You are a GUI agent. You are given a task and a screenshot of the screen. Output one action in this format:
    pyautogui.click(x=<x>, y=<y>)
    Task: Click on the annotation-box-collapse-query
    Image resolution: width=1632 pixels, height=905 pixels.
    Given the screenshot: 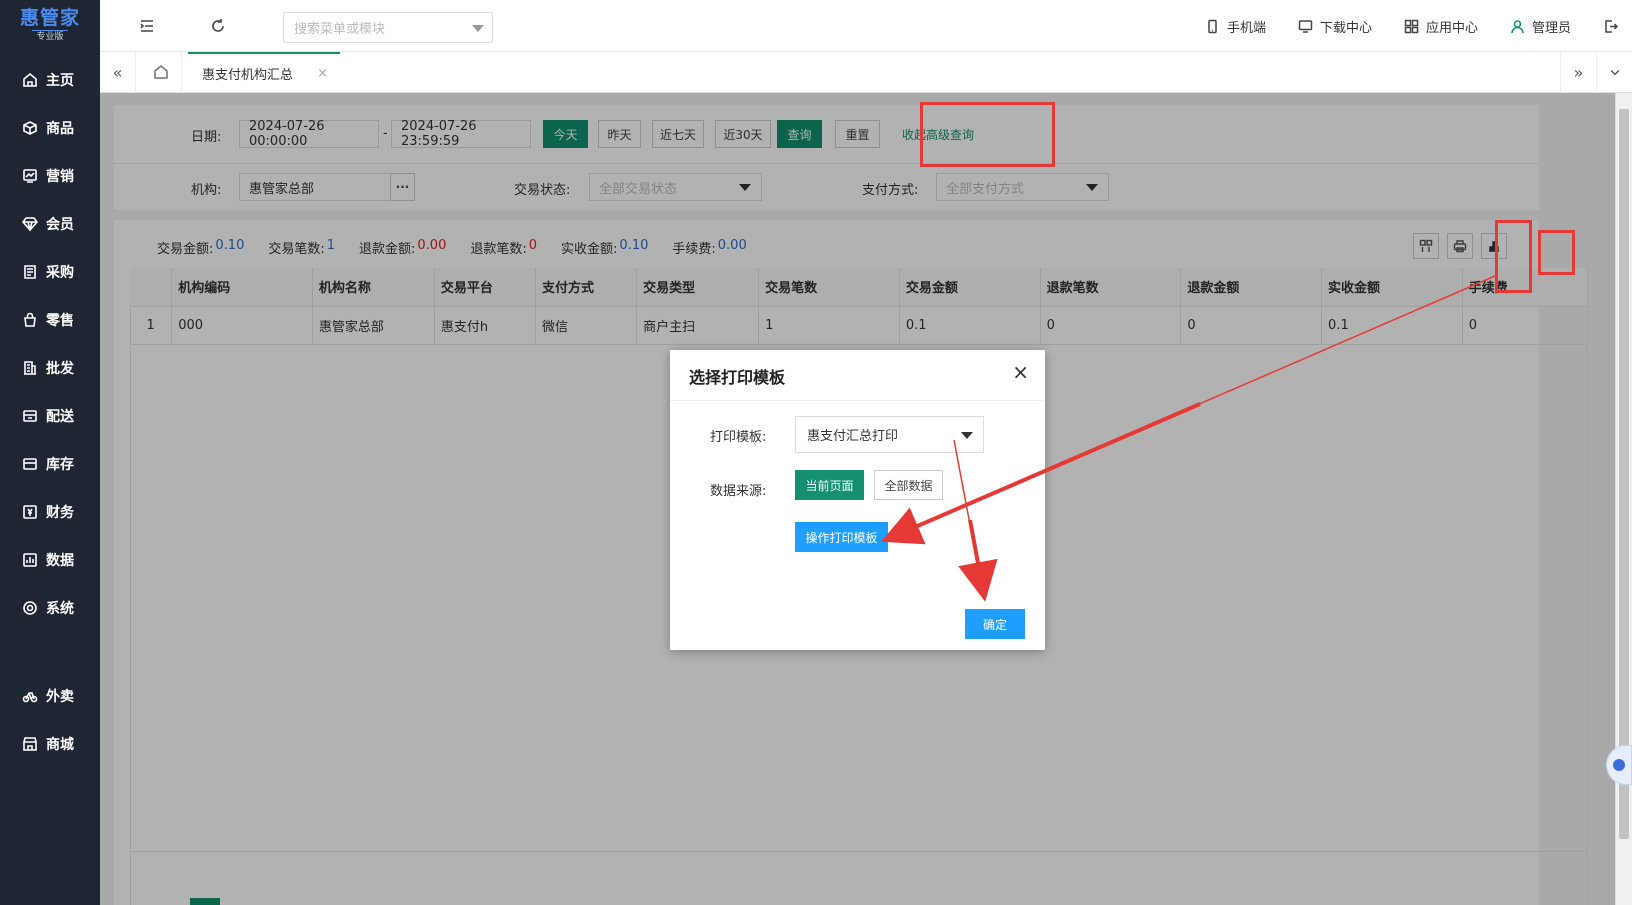 What is the action you would take?
    pyautogui.click(x=987, y=134)
    